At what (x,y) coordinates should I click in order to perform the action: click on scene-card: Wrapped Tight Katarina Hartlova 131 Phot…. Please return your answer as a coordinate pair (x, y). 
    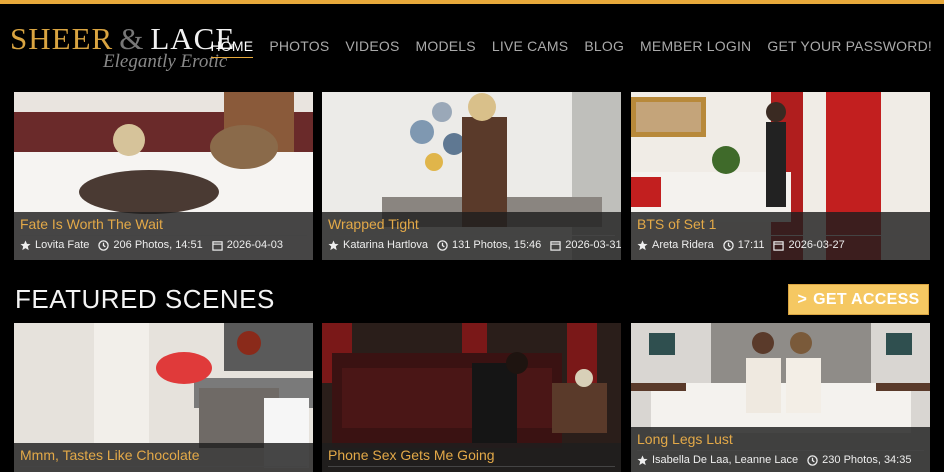
    Looking at the image, I should click on (471, 176).